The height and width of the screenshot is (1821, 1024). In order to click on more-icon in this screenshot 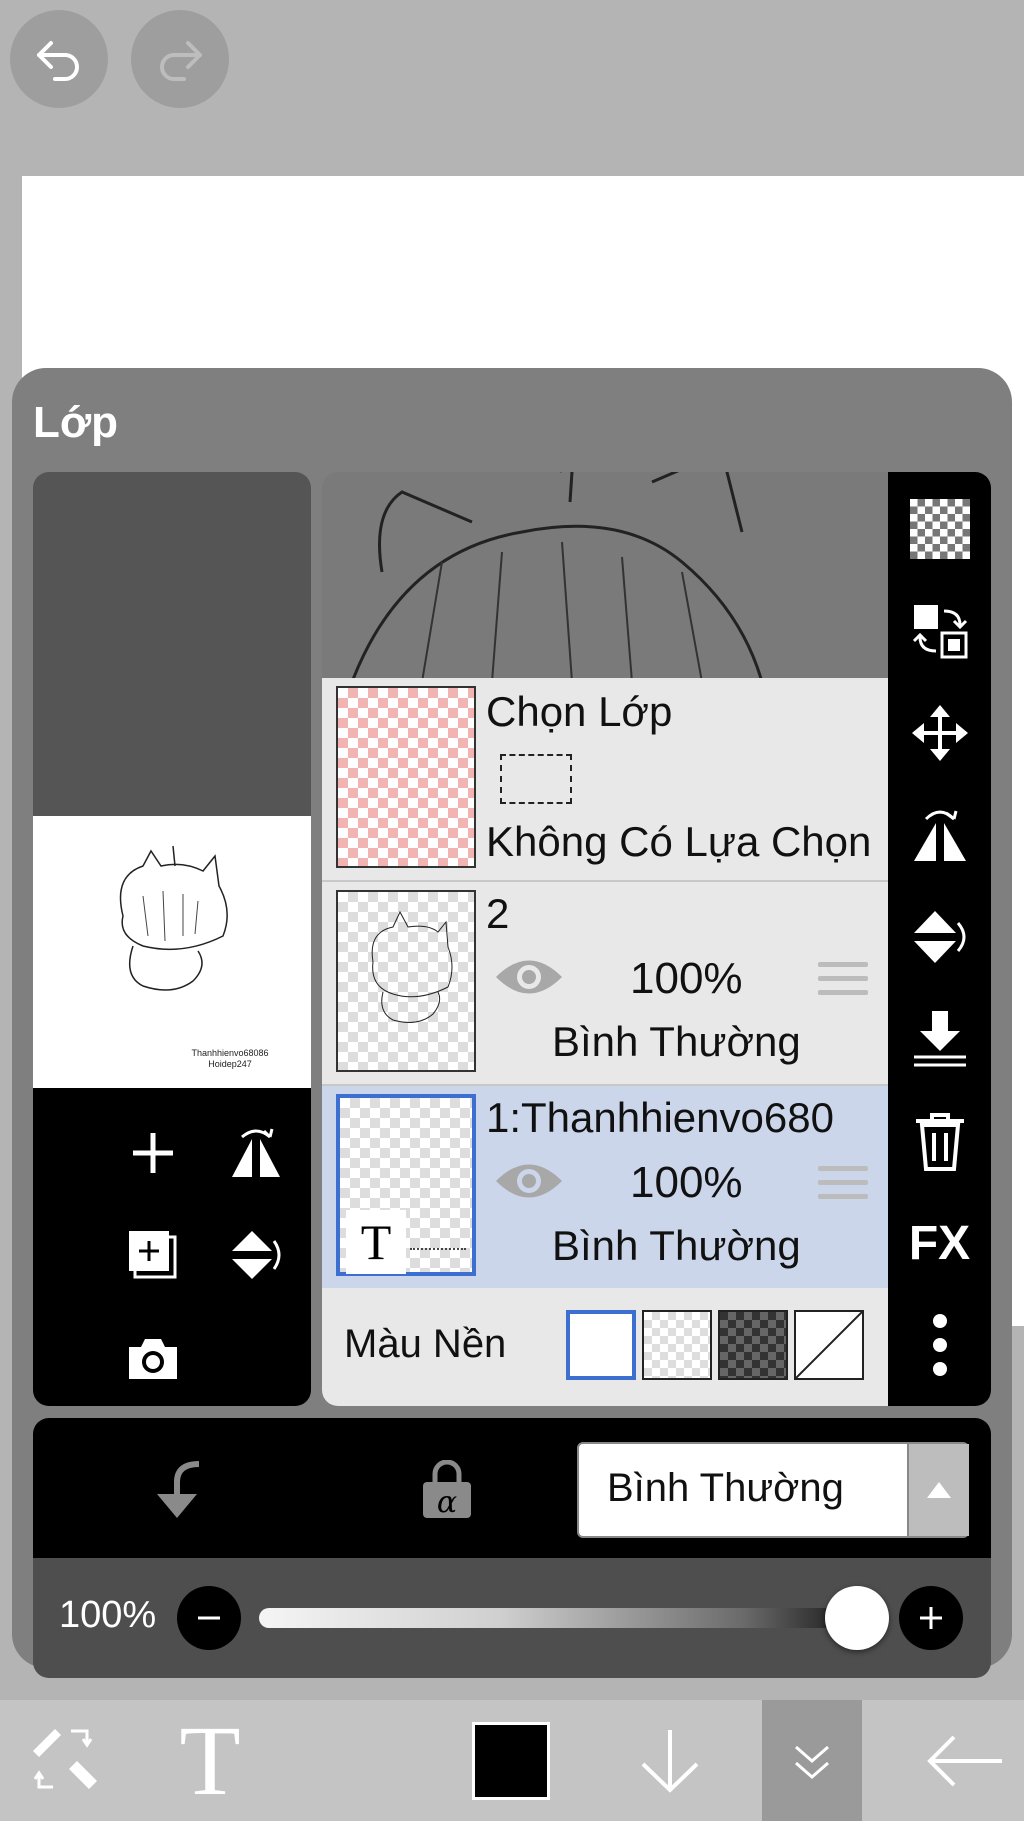, I will do `click(939, 1345)`.